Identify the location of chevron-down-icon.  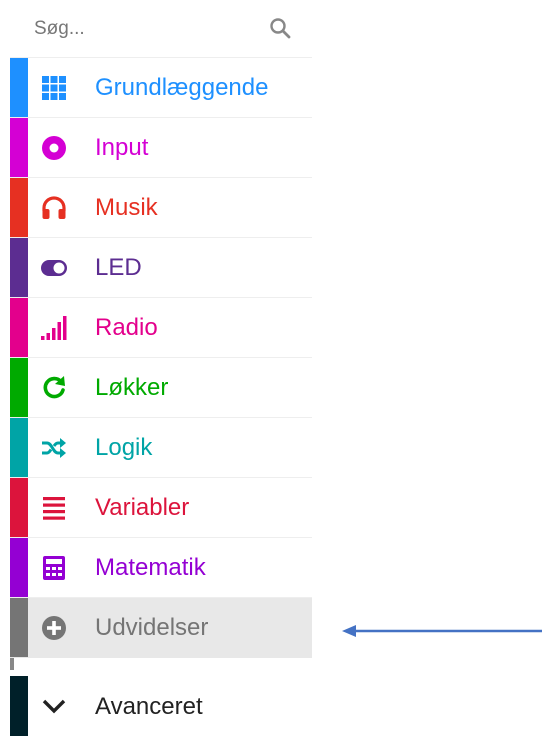
(54, 706).